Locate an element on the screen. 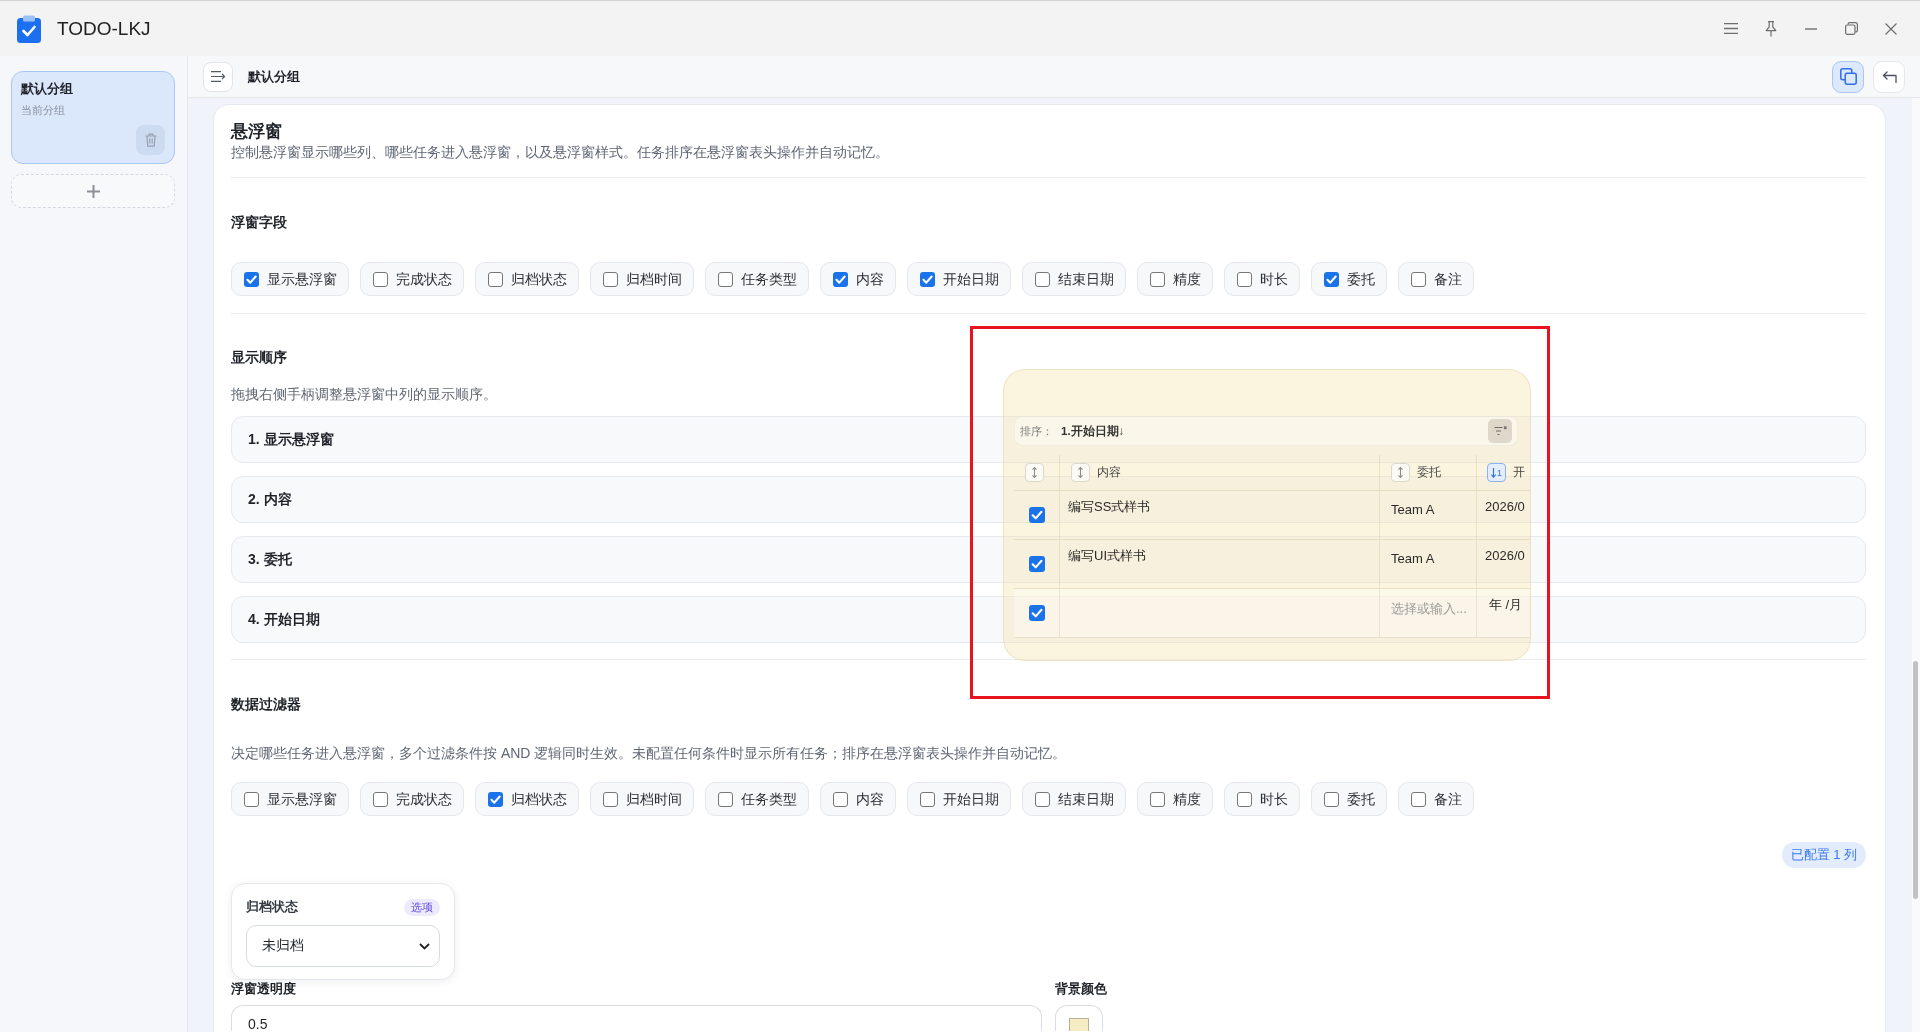  sidebar-toggle-button is located at coordinates (218, 76).